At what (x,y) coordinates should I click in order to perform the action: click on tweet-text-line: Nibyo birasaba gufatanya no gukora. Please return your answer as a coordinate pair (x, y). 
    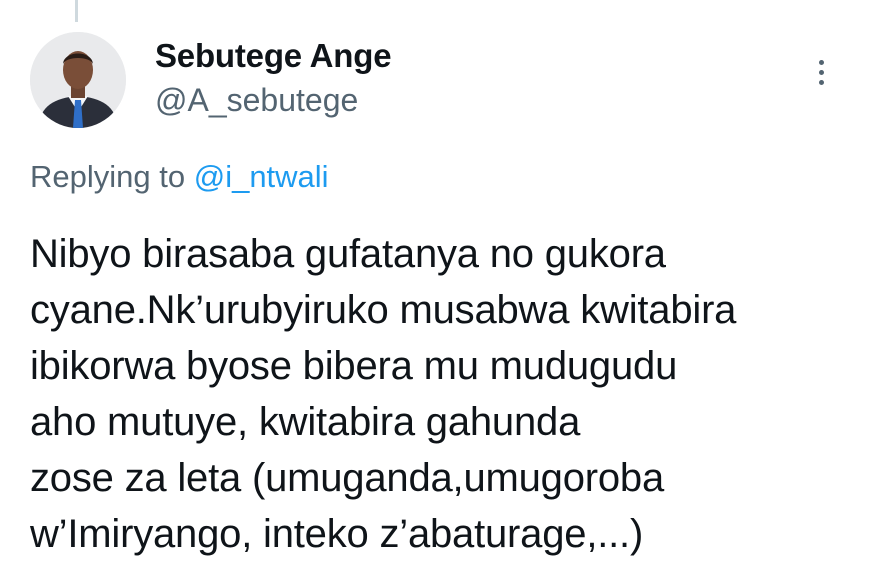
    Looking at the image, I should click on (348, 254).